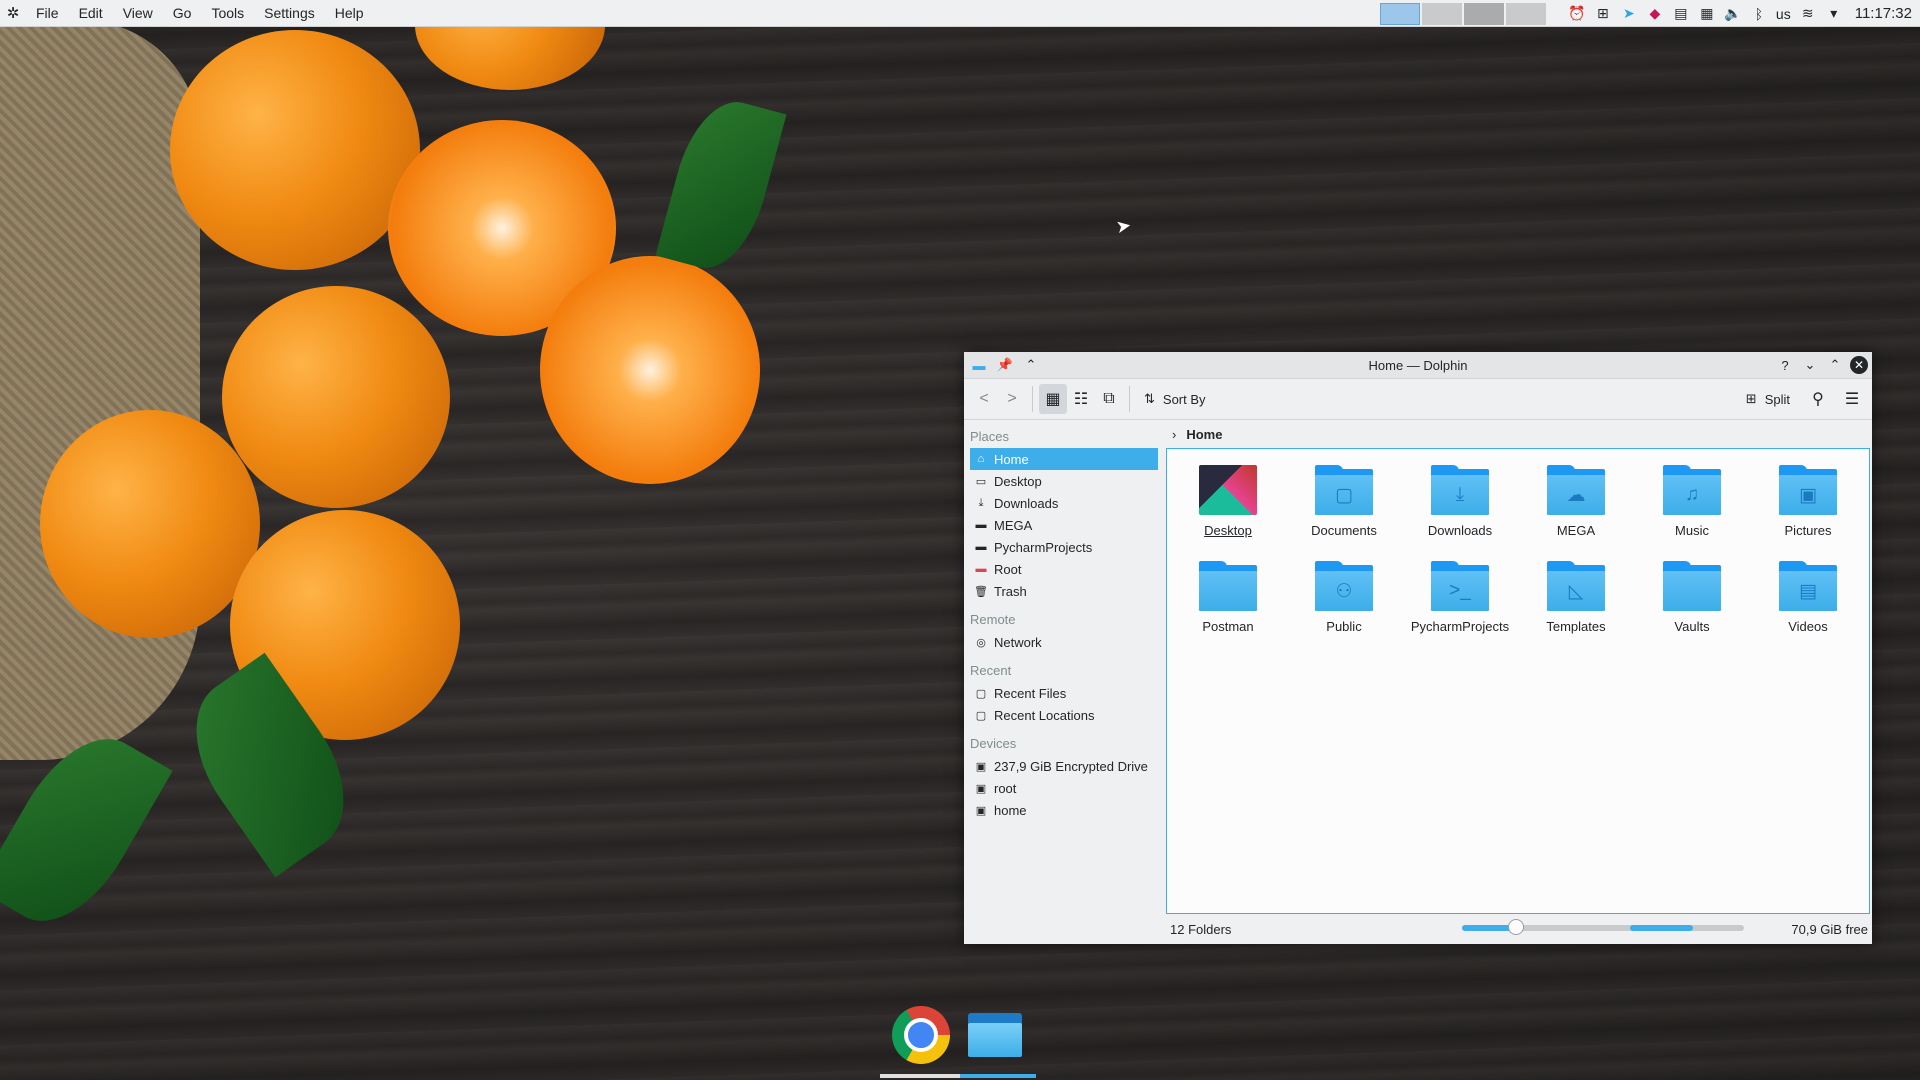 The image size is (1920, 1080). I want to click on details-view-button: ⧉, so click(1109, 399).